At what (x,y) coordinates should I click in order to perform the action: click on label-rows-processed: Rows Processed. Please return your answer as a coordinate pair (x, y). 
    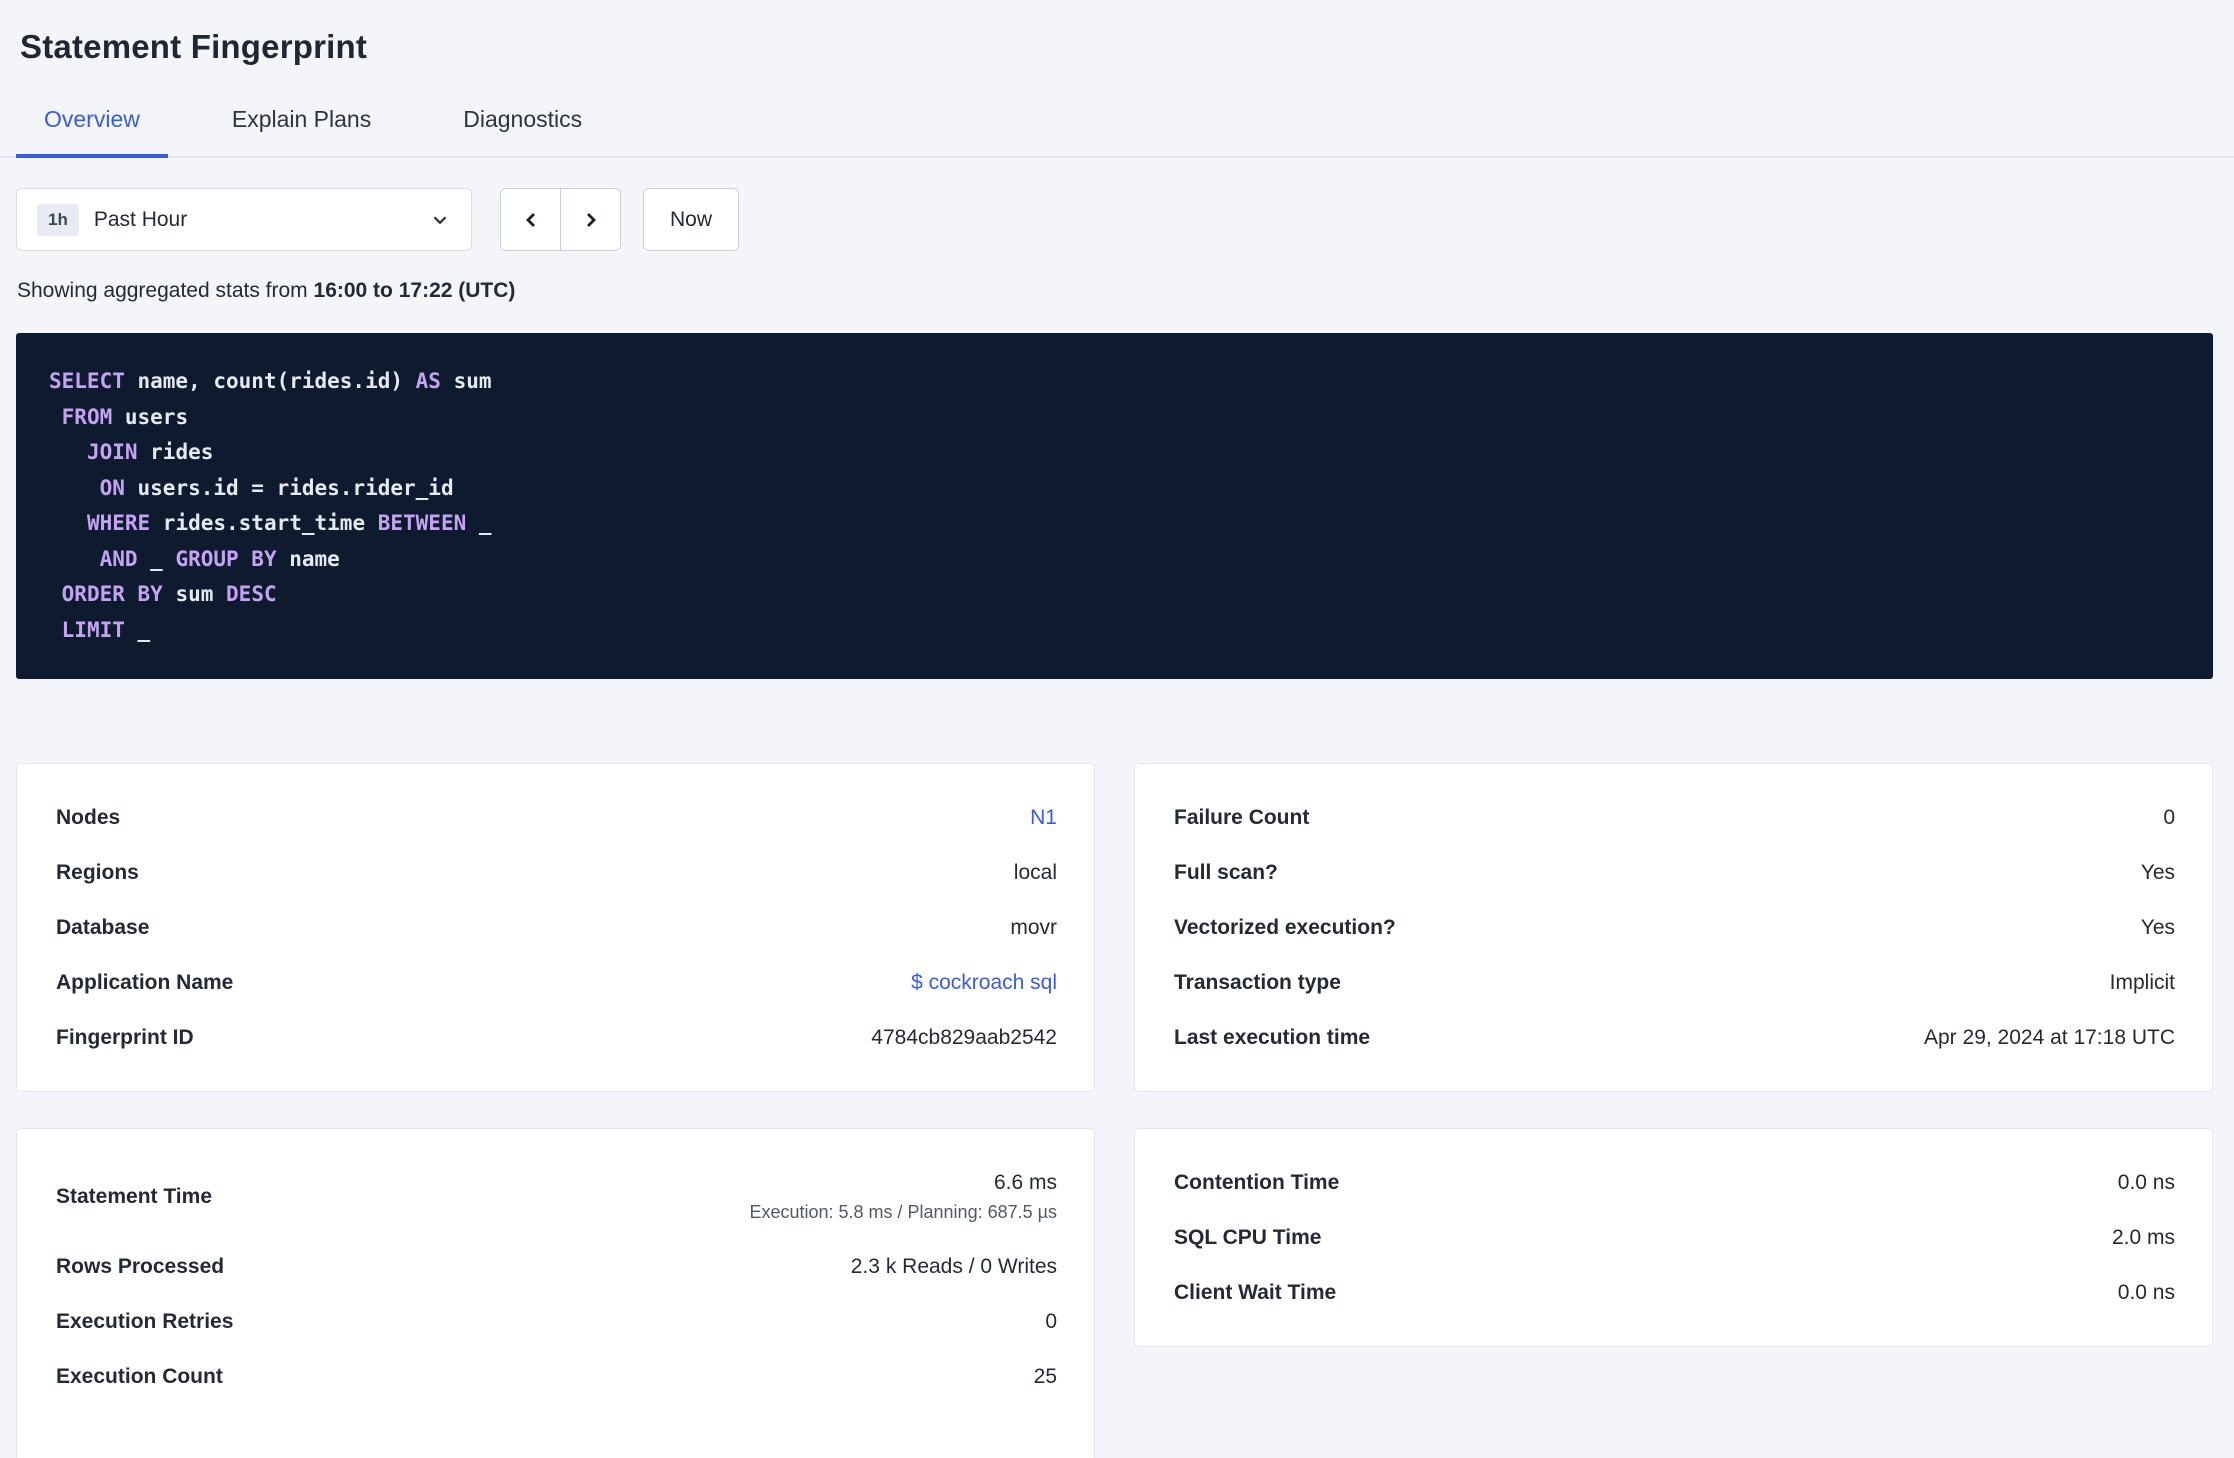
    Looking at the image, I should click on (140, 1266).